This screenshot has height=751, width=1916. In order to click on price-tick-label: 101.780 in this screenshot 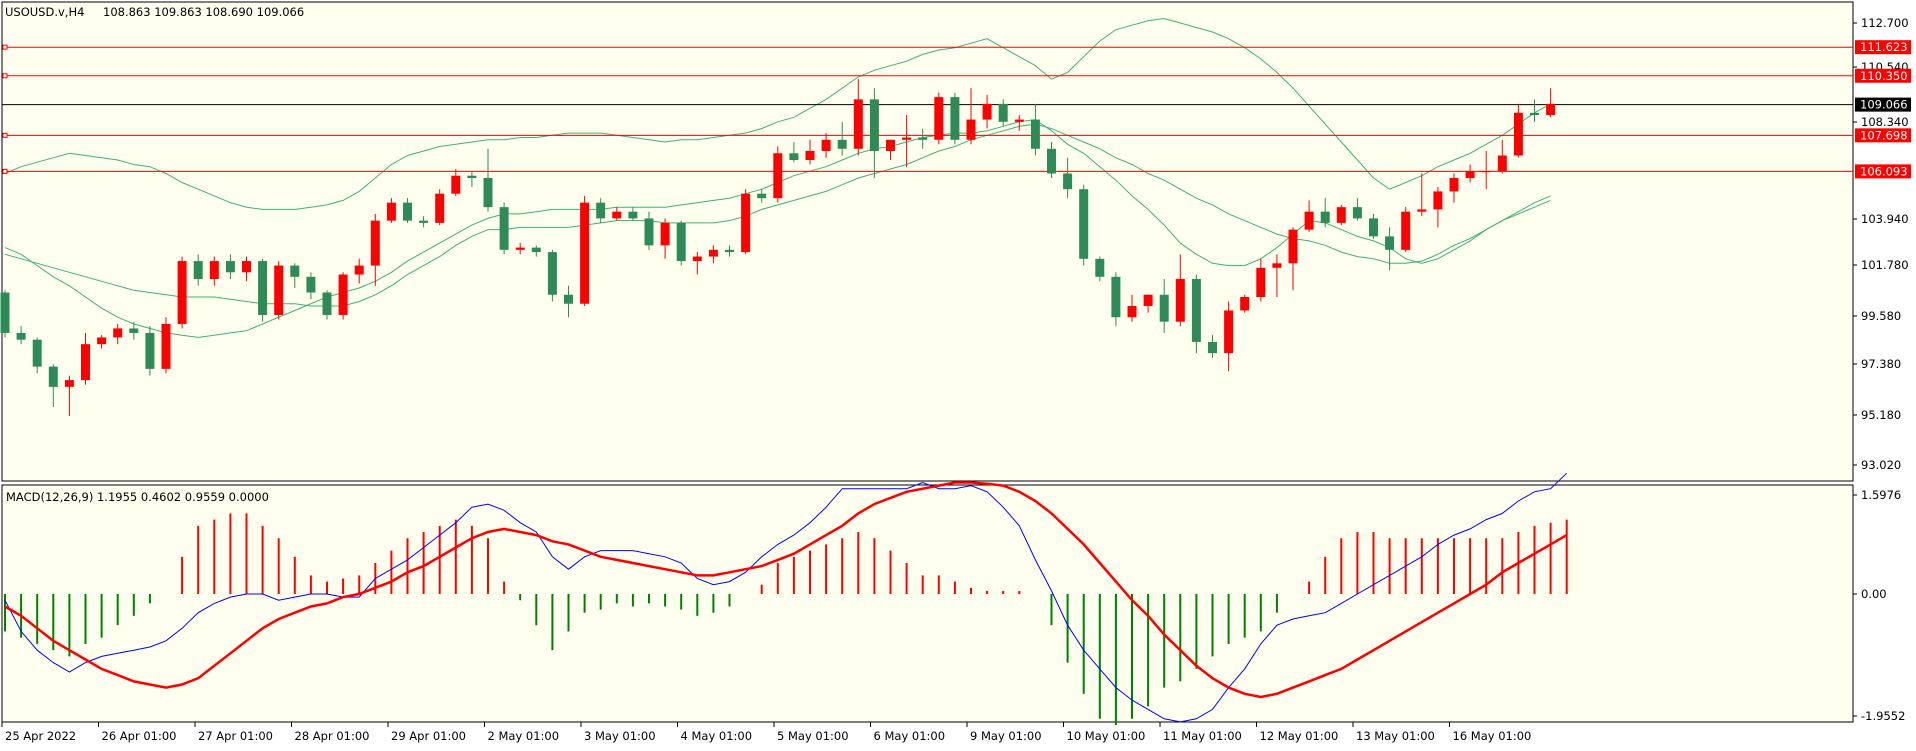, I will do `click(1885, 265)`.